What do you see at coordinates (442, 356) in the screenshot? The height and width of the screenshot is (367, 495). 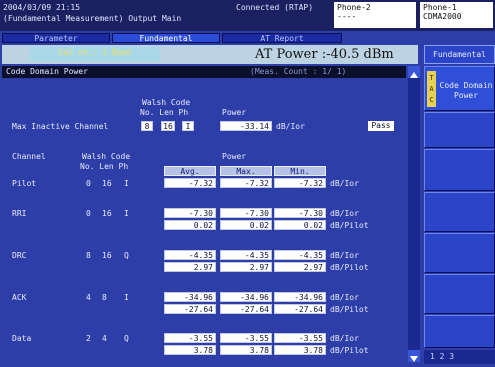 I see `page-numbers: 1 2 3` at bounding box center [442, 356].